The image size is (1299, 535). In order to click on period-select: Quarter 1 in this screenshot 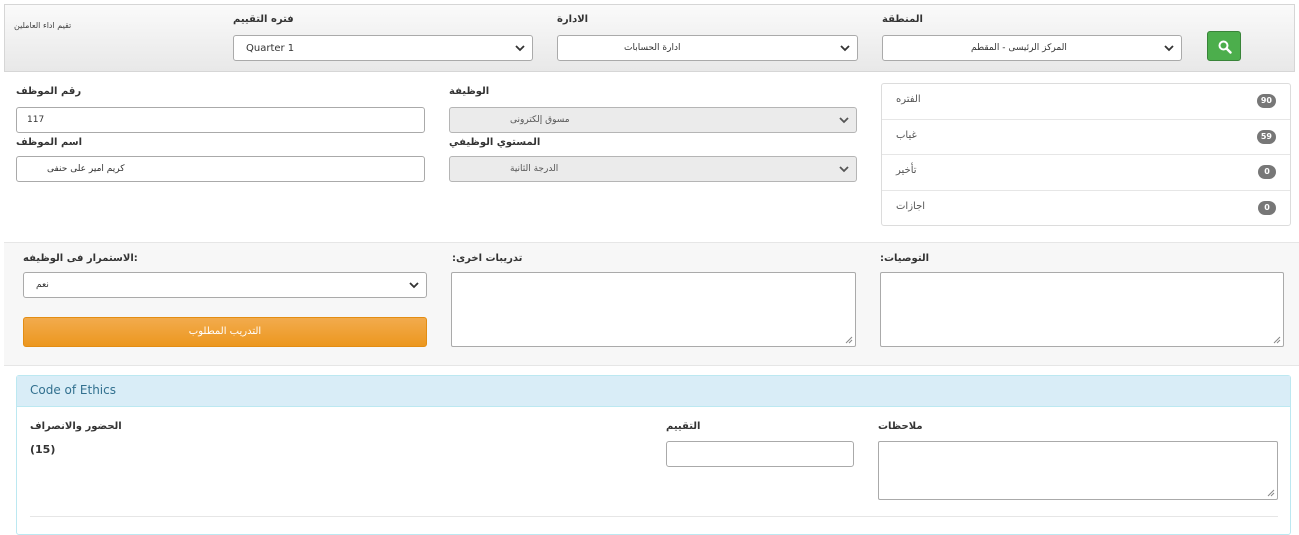, I will do `click(383, 48)`.